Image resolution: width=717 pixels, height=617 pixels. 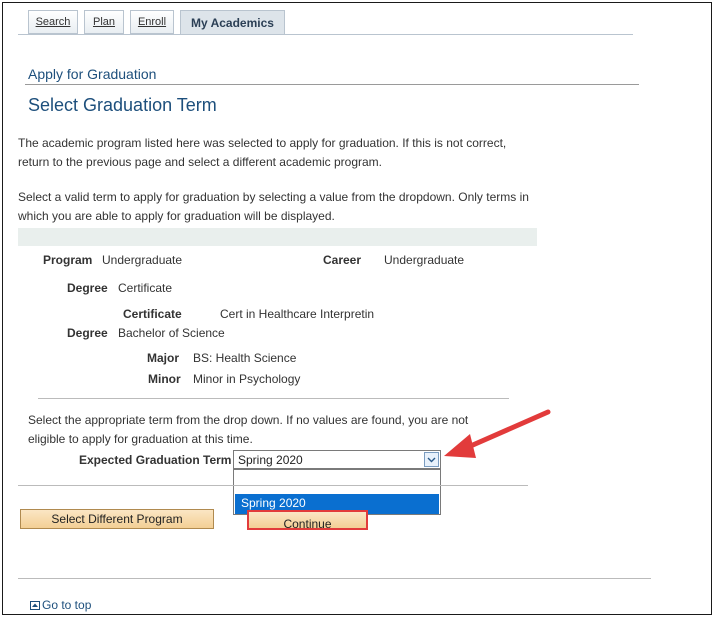 I want to click on tab-my-academics: My Academics, so click(x=232, y=22).